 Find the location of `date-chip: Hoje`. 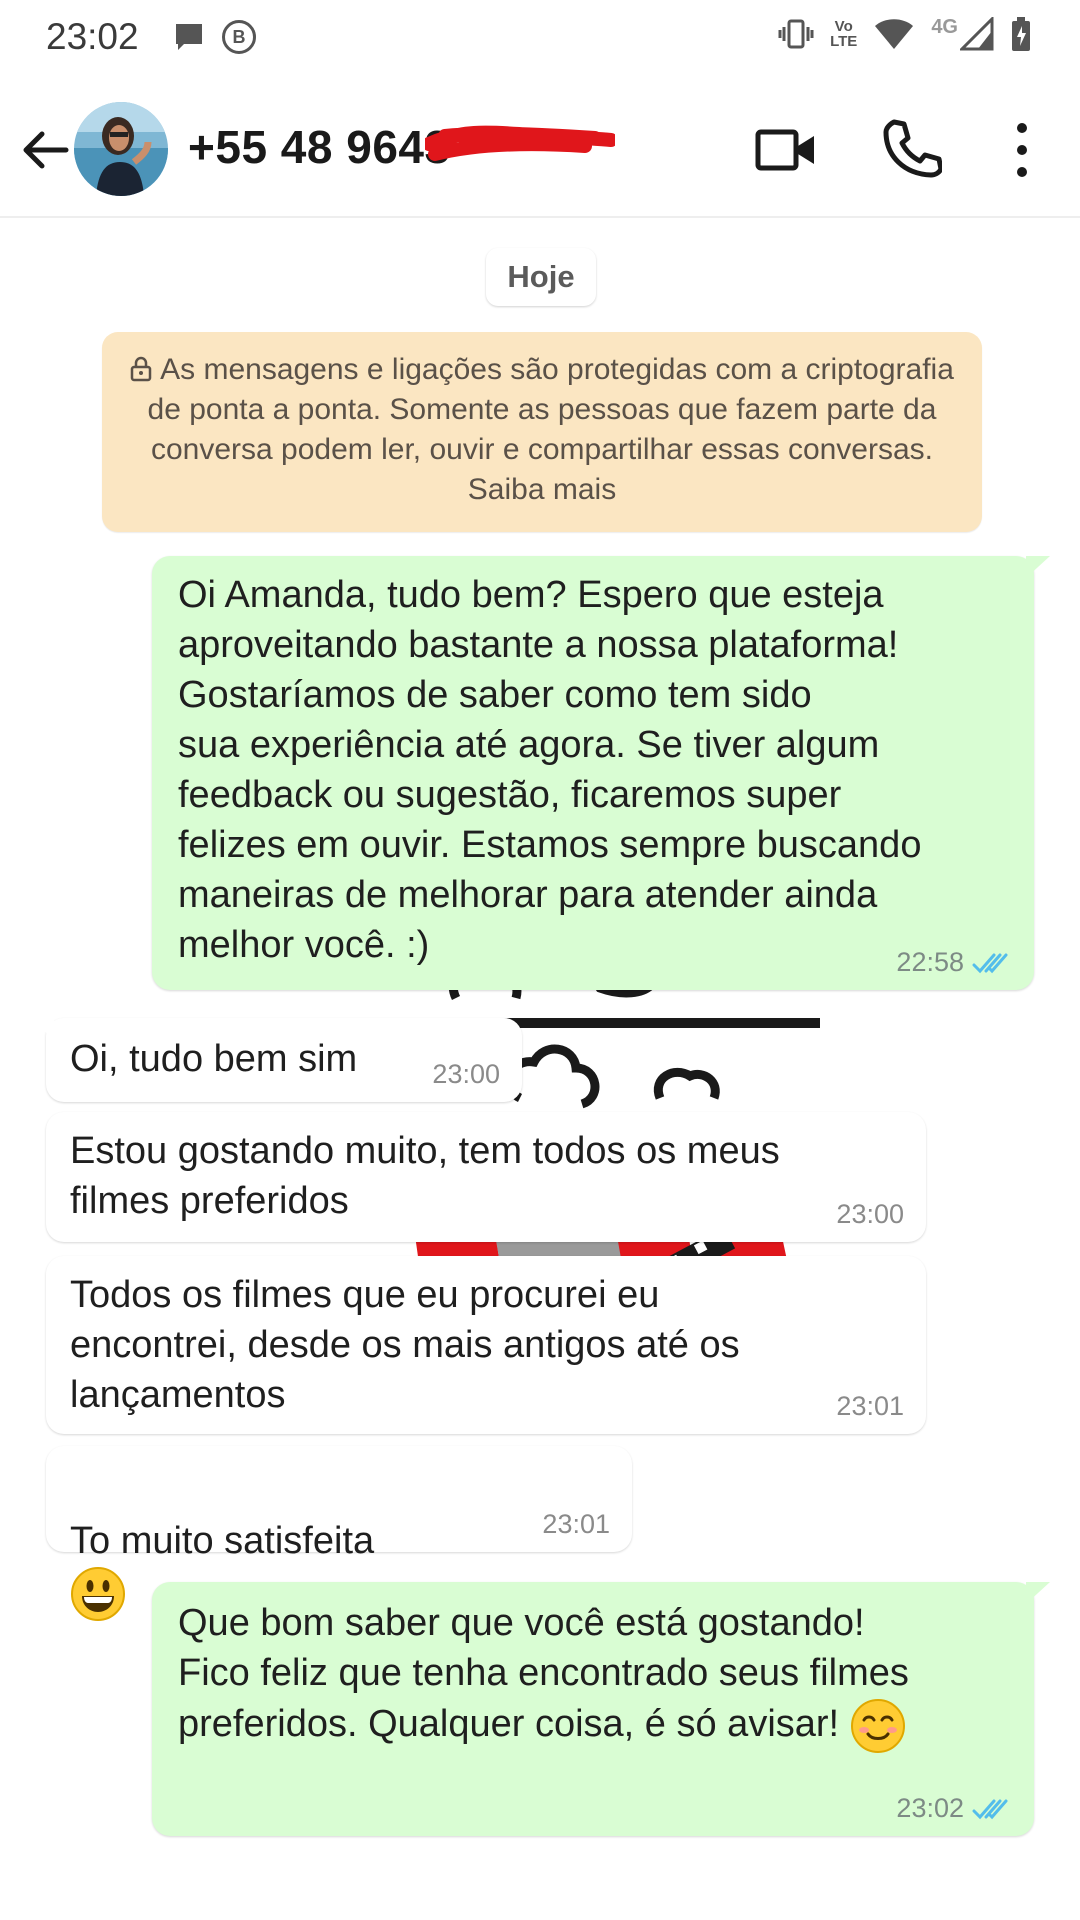

date-chip: Hoje is located at coordinates (541, 277).